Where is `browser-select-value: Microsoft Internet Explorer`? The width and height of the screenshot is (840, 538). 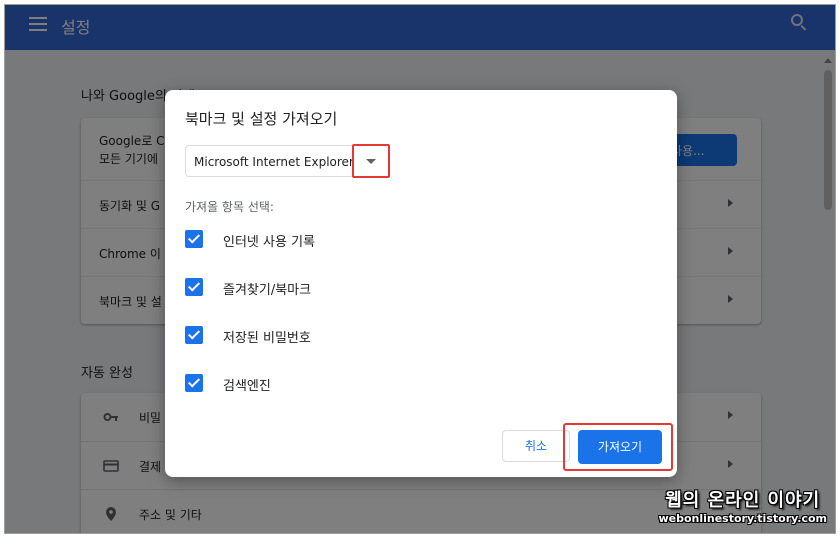
browser-select-value: Microsoft Internet Explorer is located at coordinates (274, 162).